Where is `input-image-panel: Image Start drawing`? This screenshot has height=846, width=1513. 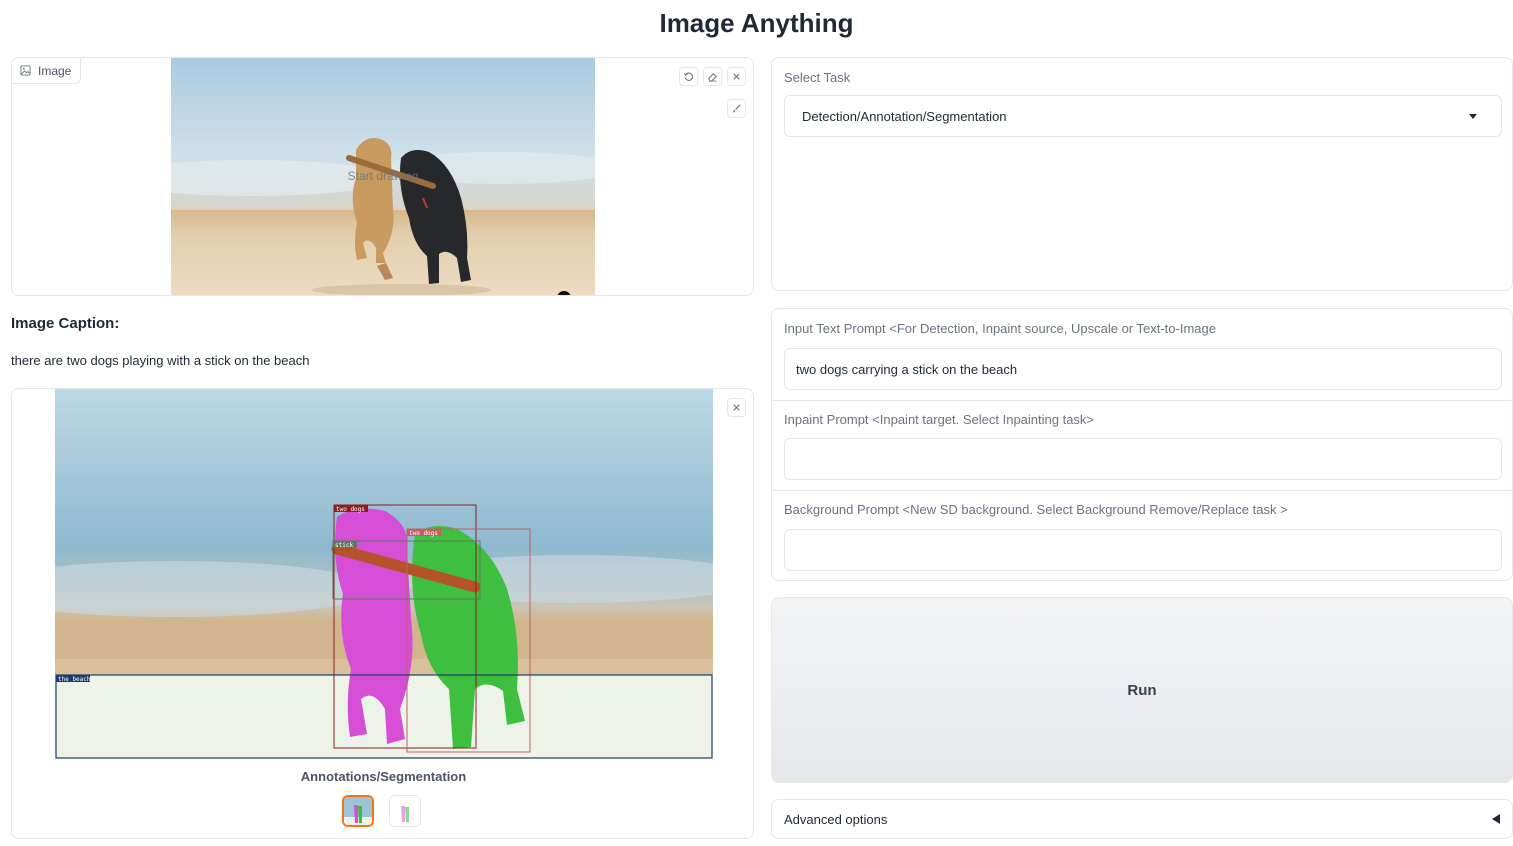
input-image-panel: Image Start drawing is located at coordinates (382, 176).